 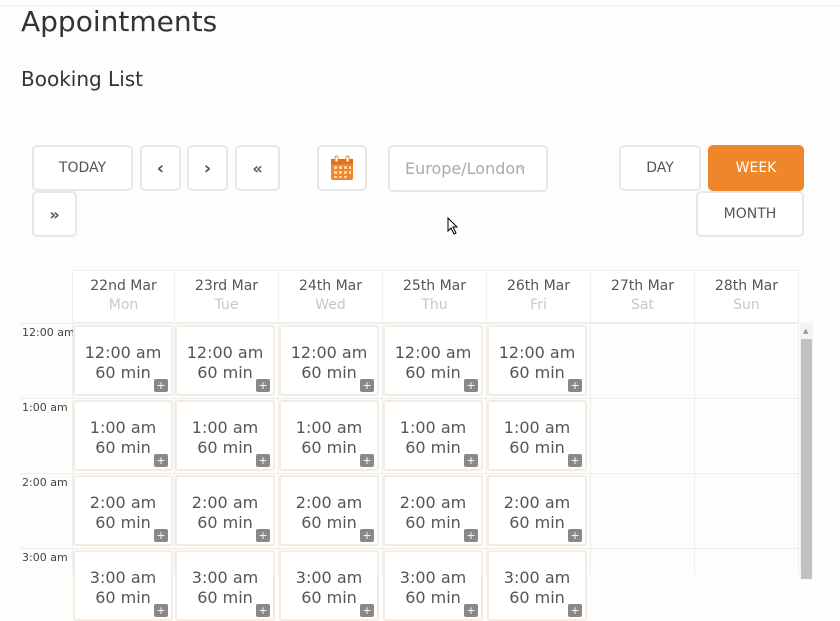 I want to click on day-header: 28th Mar Sun, so click(x=746, y=296).